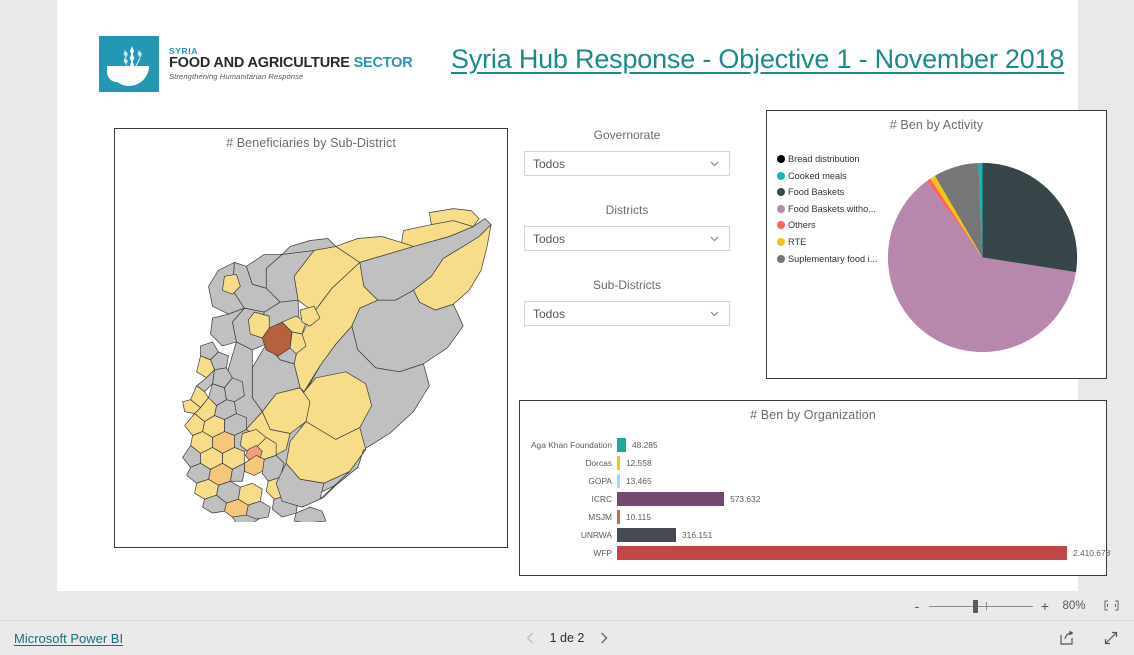 Image resolution: width=1134 pixels, height=655 pixels. Describe the element at coordinates (603, 638) in the screenshot. I see `chevron-right-icon` at that location.